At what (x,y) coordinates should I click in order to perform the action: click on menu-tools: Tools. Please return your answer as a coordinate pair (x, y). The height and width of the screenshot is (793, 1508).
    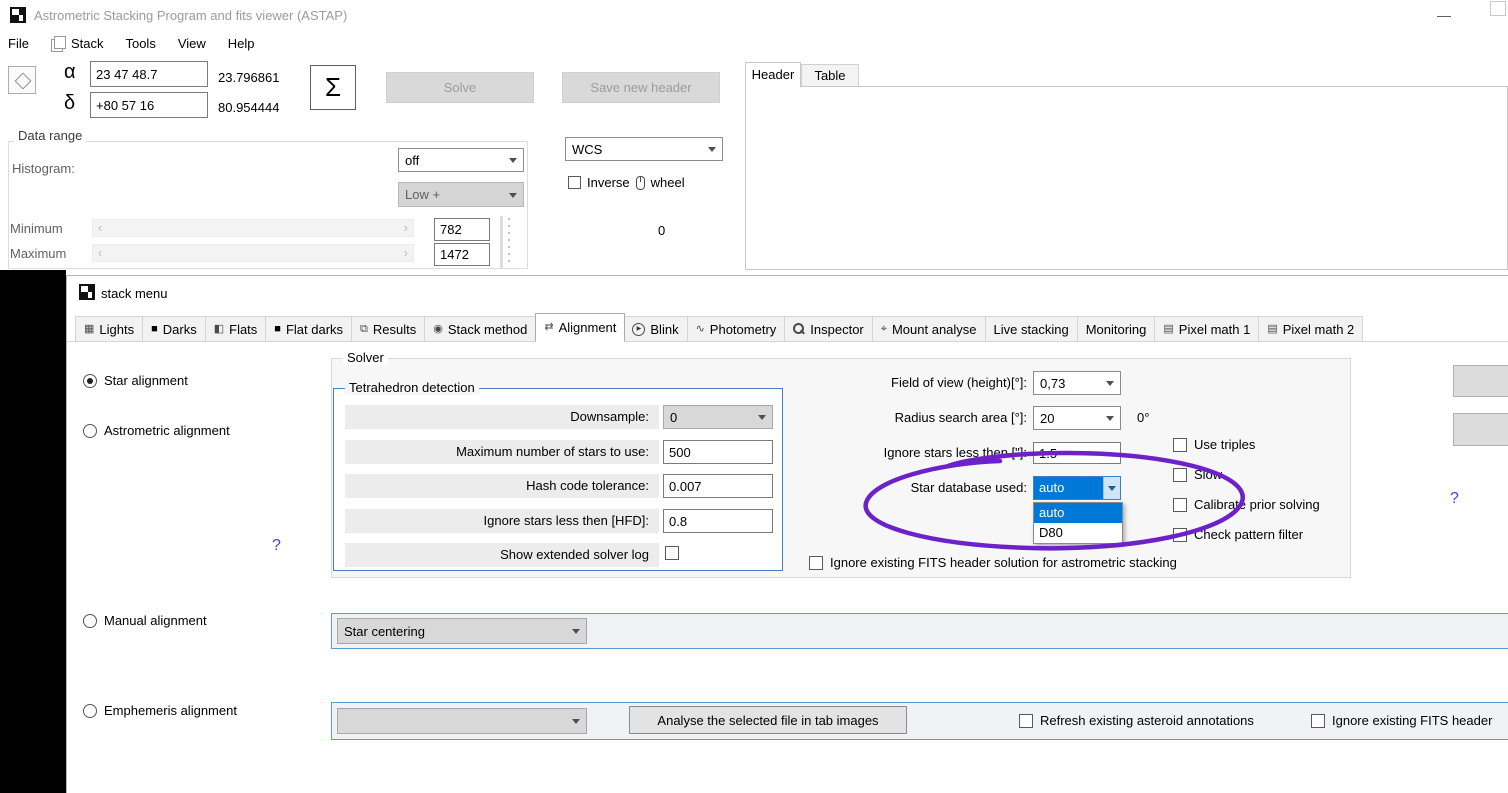
    Looking at the image, I should click on (140, 43).